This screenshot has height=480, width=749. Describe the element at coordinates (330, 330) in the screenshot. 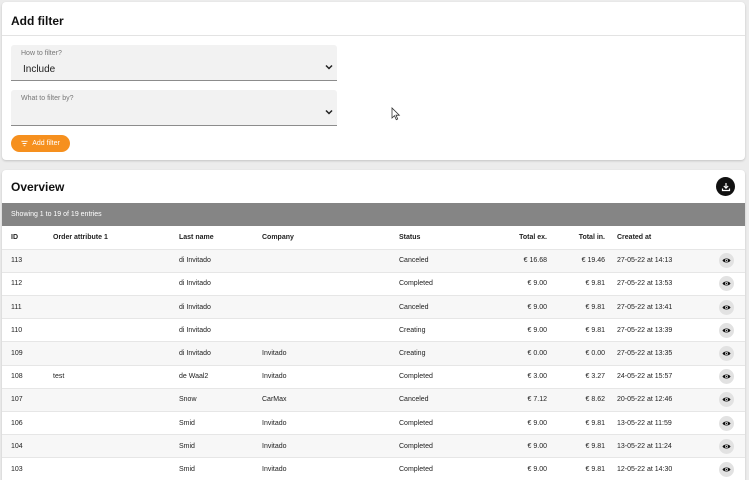

I see `cell-company` at that location.